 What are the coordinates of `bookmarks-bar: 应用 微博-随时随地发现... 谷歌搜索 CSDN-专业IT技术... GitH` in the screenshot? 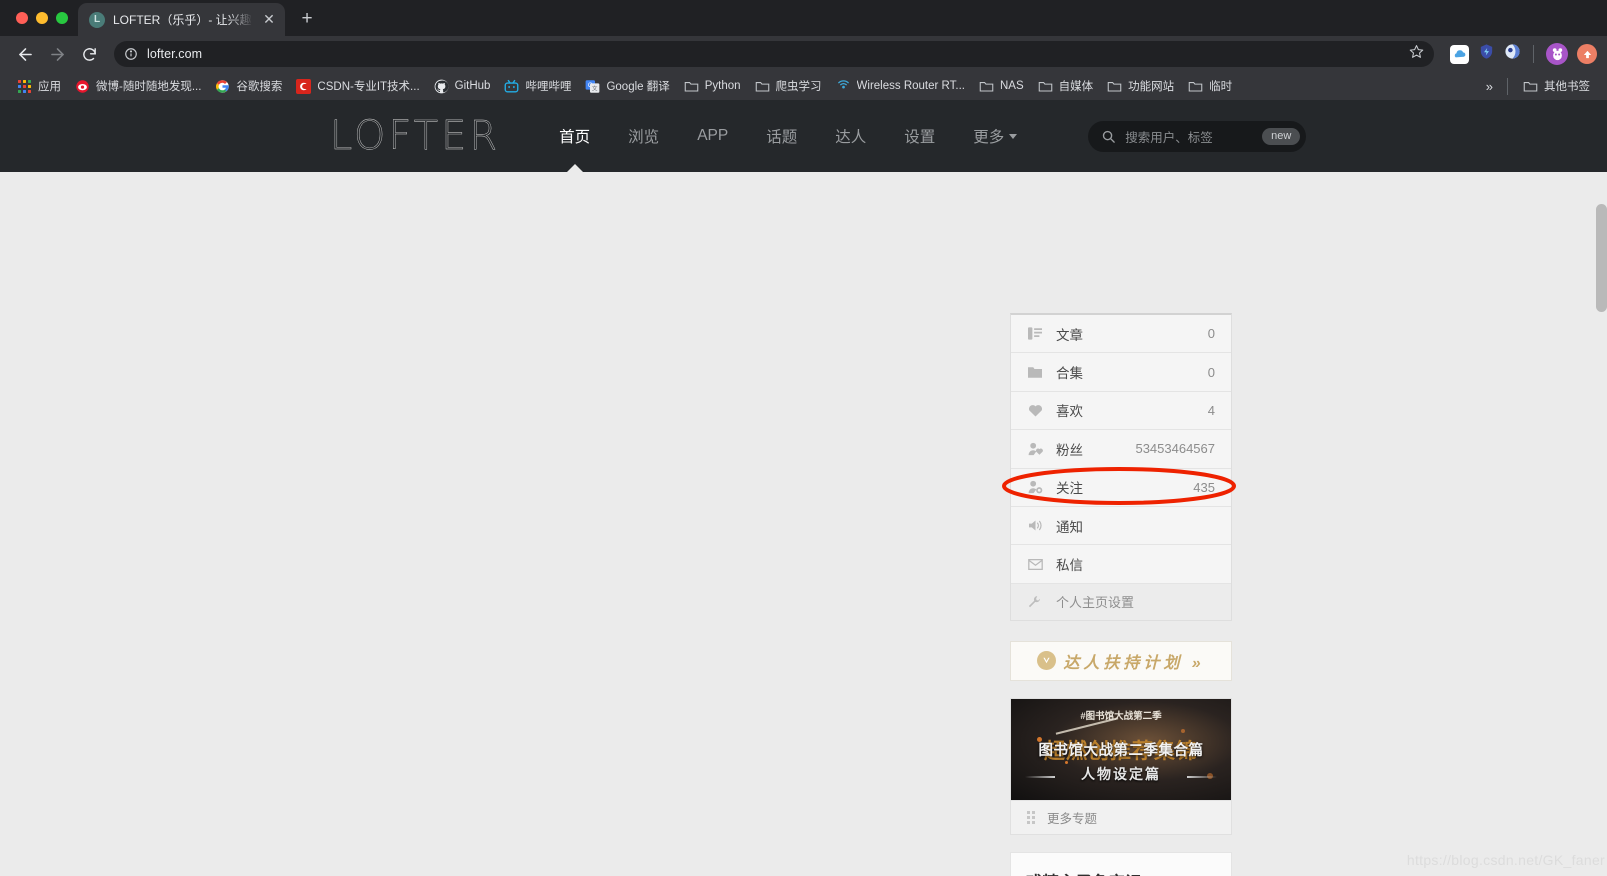 It's located at (803, 86).